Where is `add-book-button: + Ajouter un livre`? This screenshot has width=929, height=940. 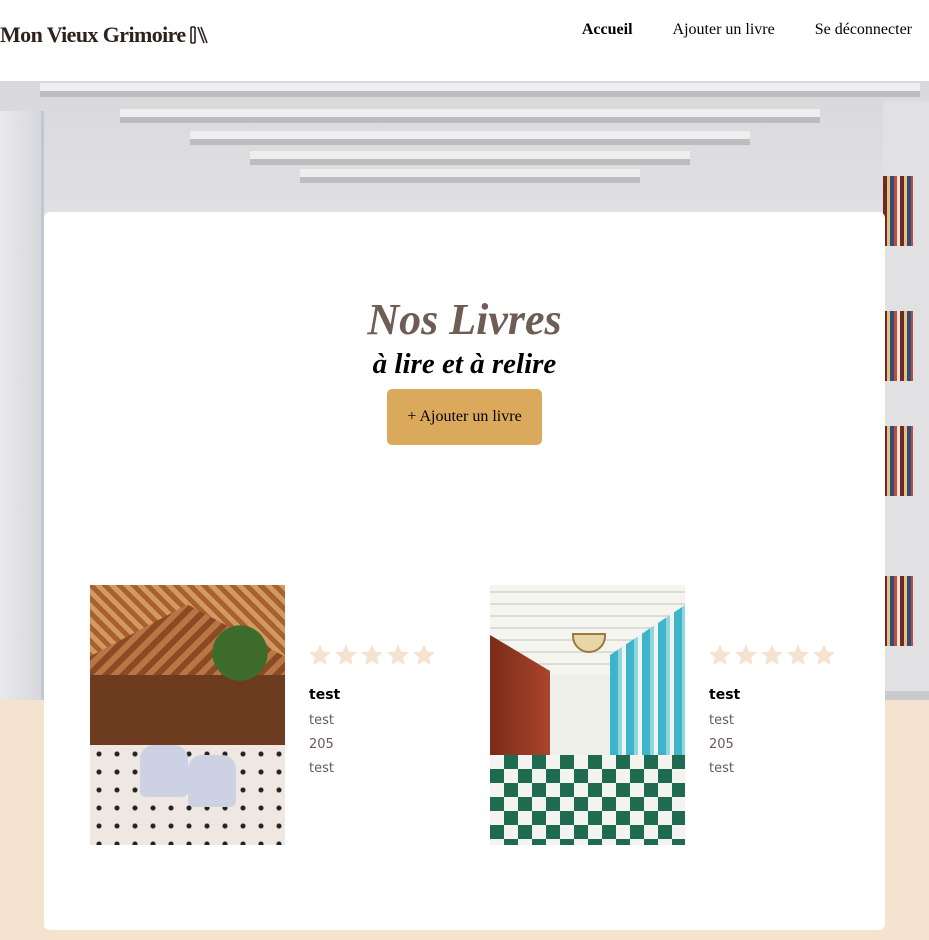 add-book-button: + Ajouter un livre is located at coordinates (464, 417).